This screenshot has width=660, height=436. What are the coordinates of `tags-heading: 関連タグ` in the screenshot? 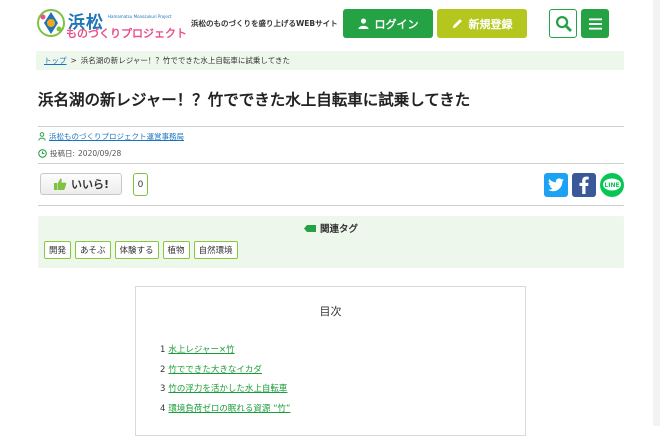 It's located at (331, 228).